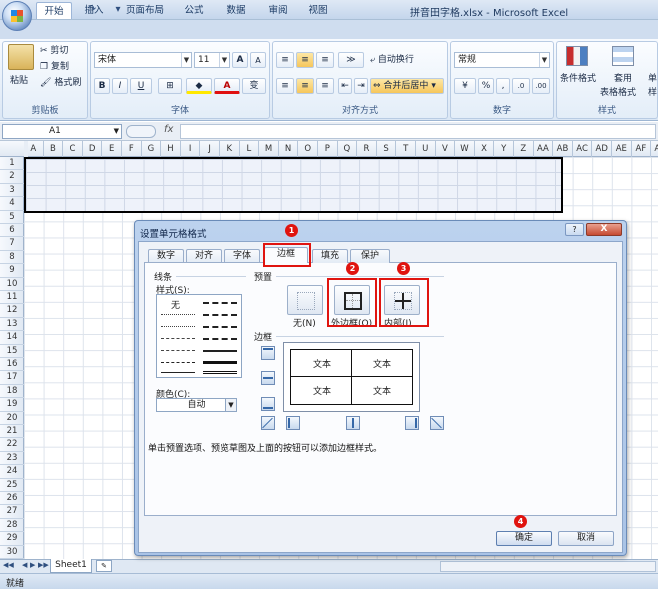 The width and height of the screenshot is (658, 589). Describe the element at coordinates (178, 314) in the screenshot. I see `line-style-hair` at that location.